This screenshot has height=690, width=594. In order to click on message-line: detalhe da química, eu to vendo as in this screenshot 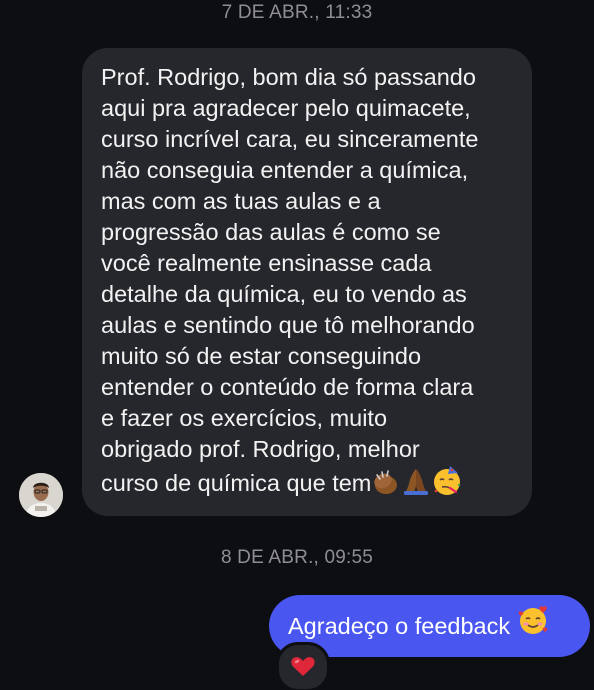, I will do `click(284, 294)`.